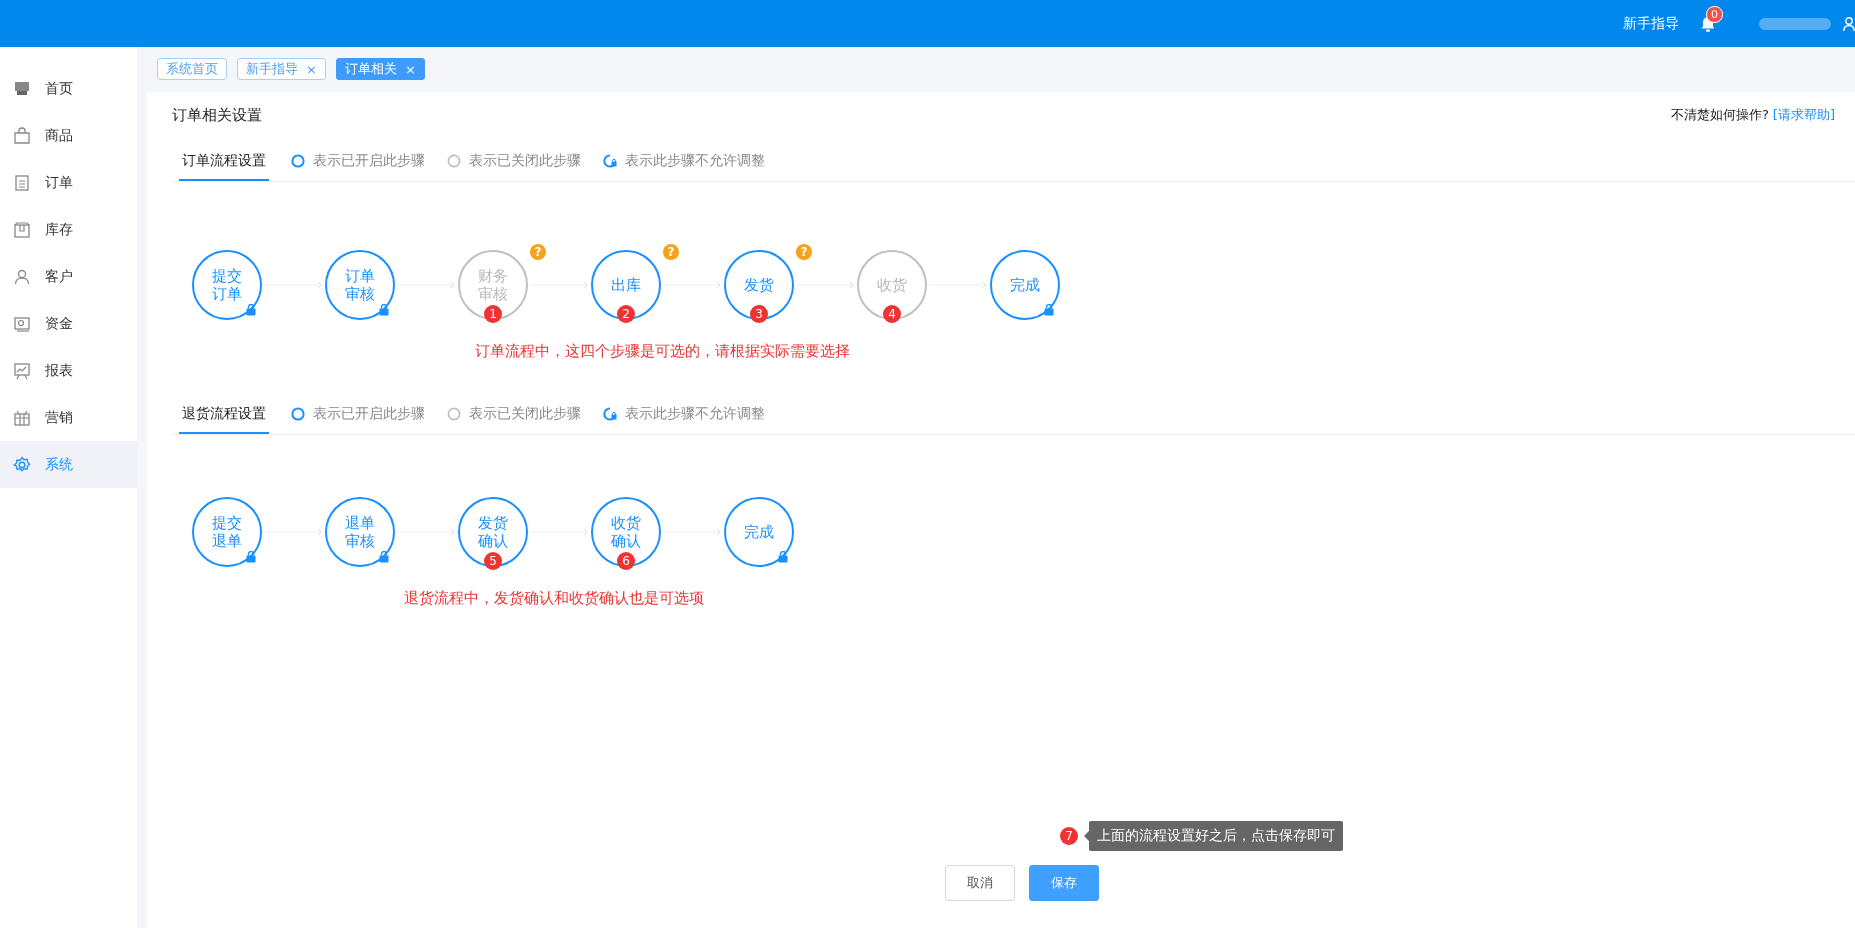  What do you see at coordinates (22, 229) in the screenshot?
I see `box-icon` at bounding box center [22, 229].